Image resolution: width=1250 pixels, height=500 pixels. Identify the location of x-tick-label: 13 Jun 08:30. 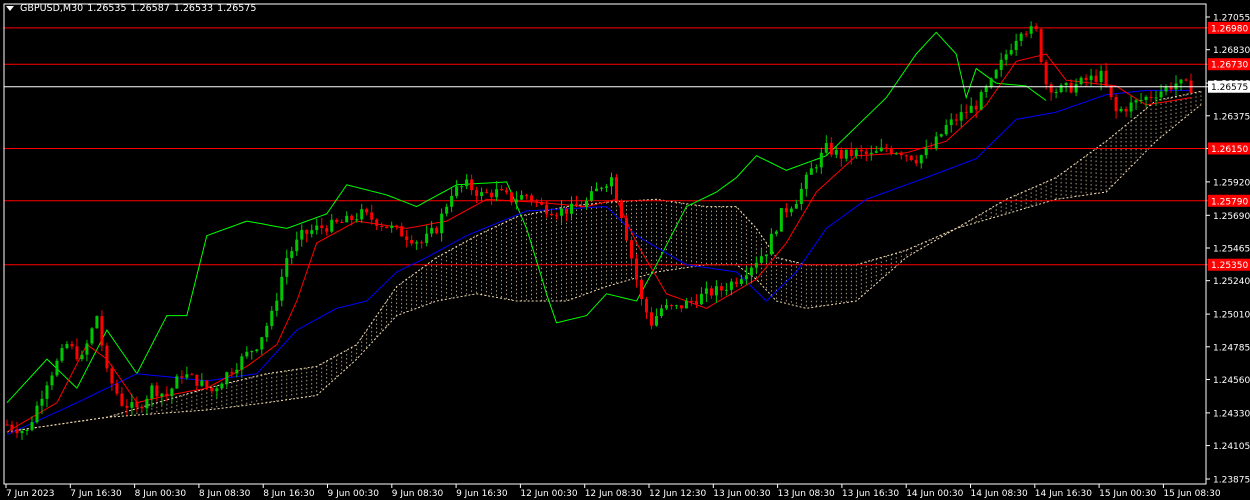
(806, 494).